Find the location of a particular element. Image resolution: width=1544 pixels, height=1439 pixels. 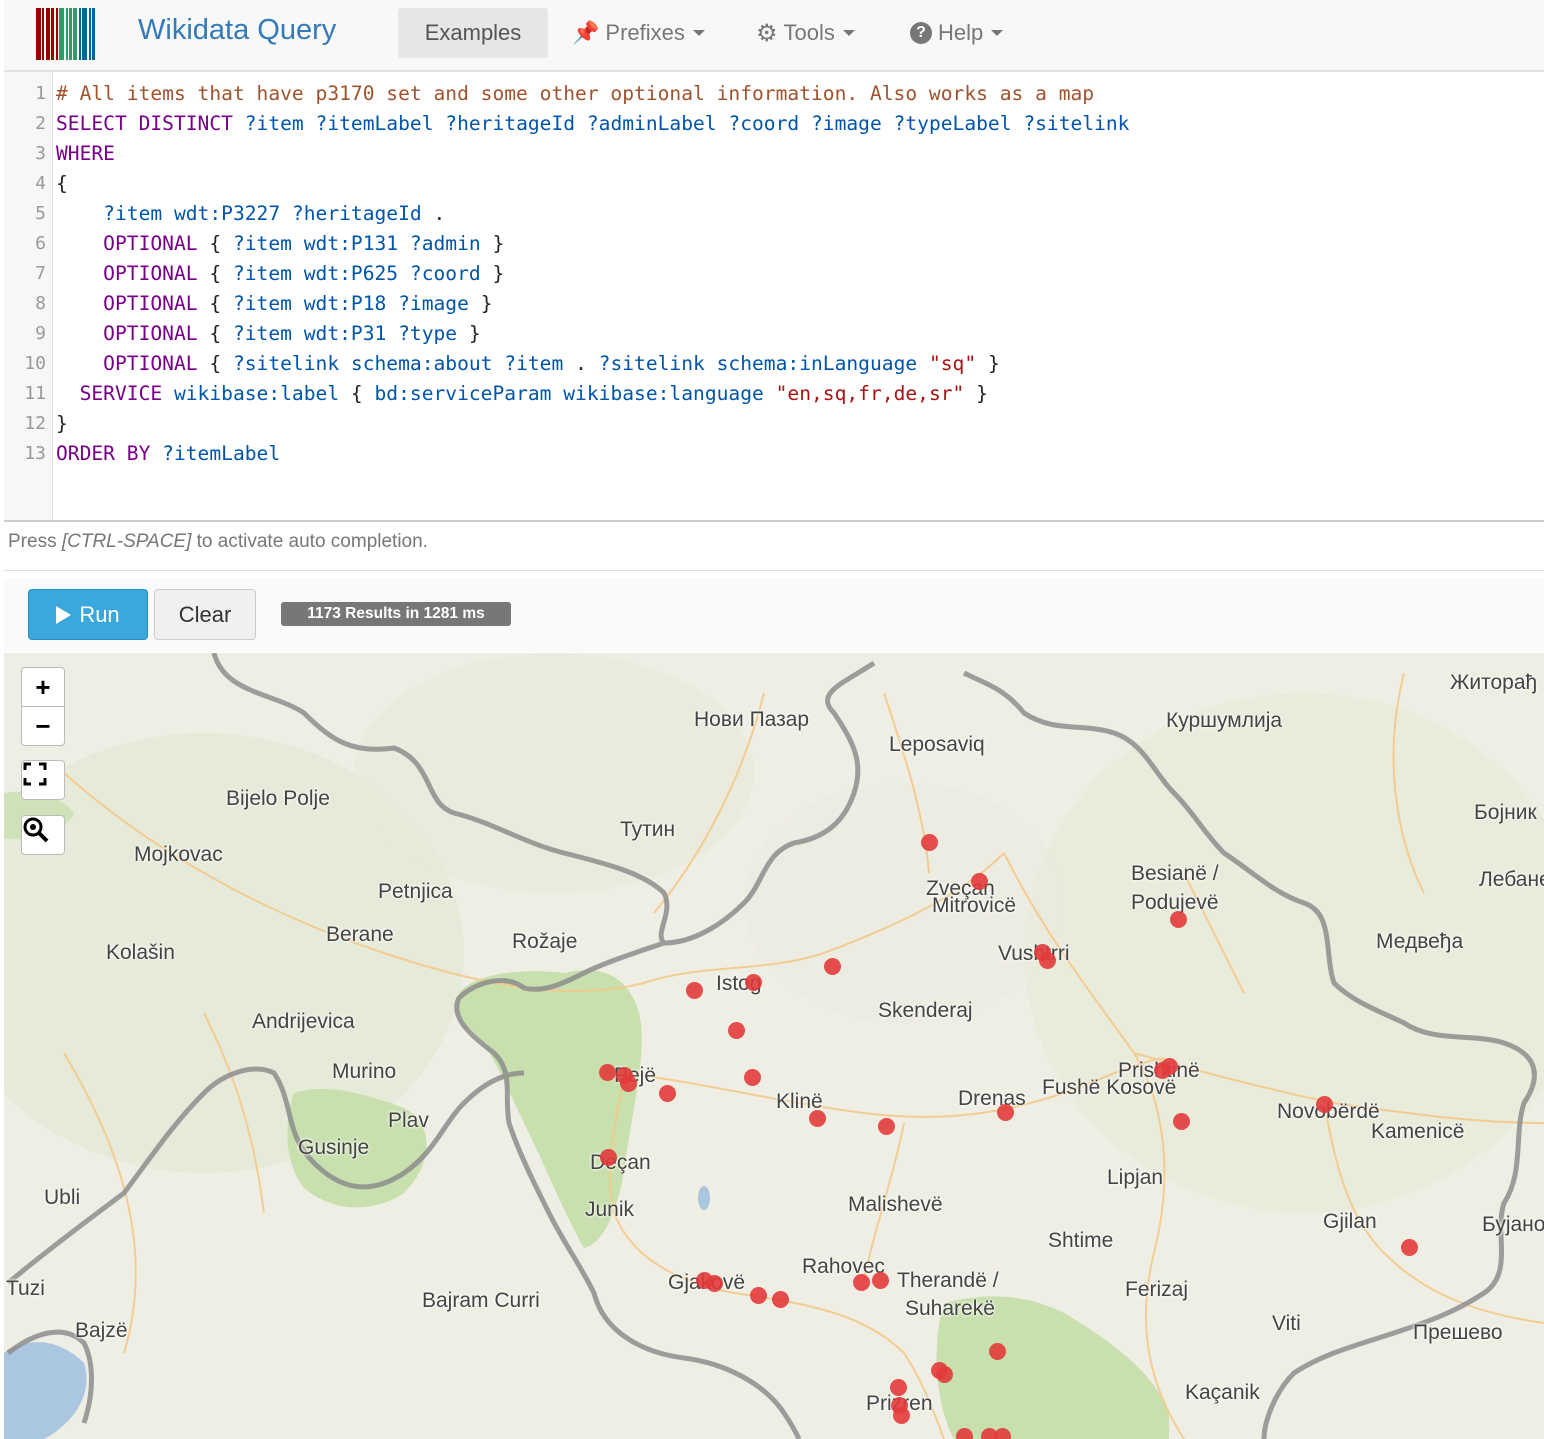

code-line: 4{ is located at coordinates (770, 184).